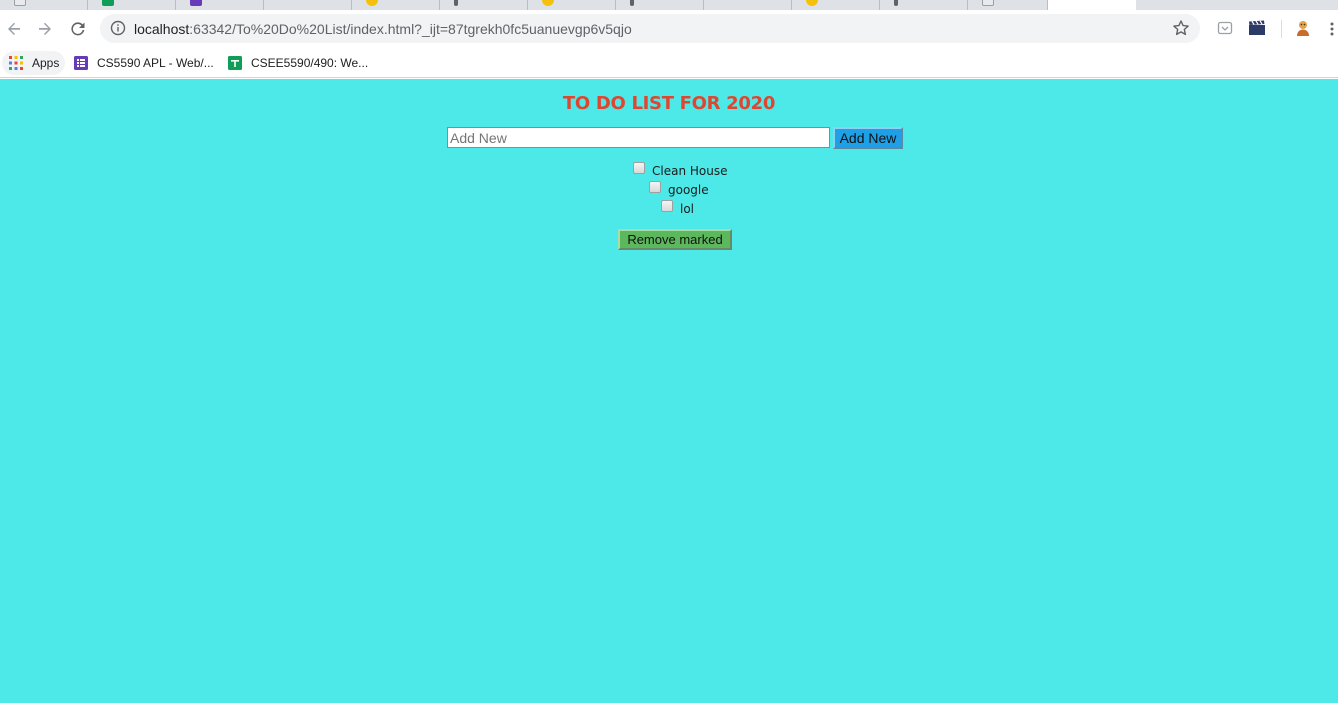 This screenshot has width=1338, height=703. I want to click on reload-button, so click(78, 29).